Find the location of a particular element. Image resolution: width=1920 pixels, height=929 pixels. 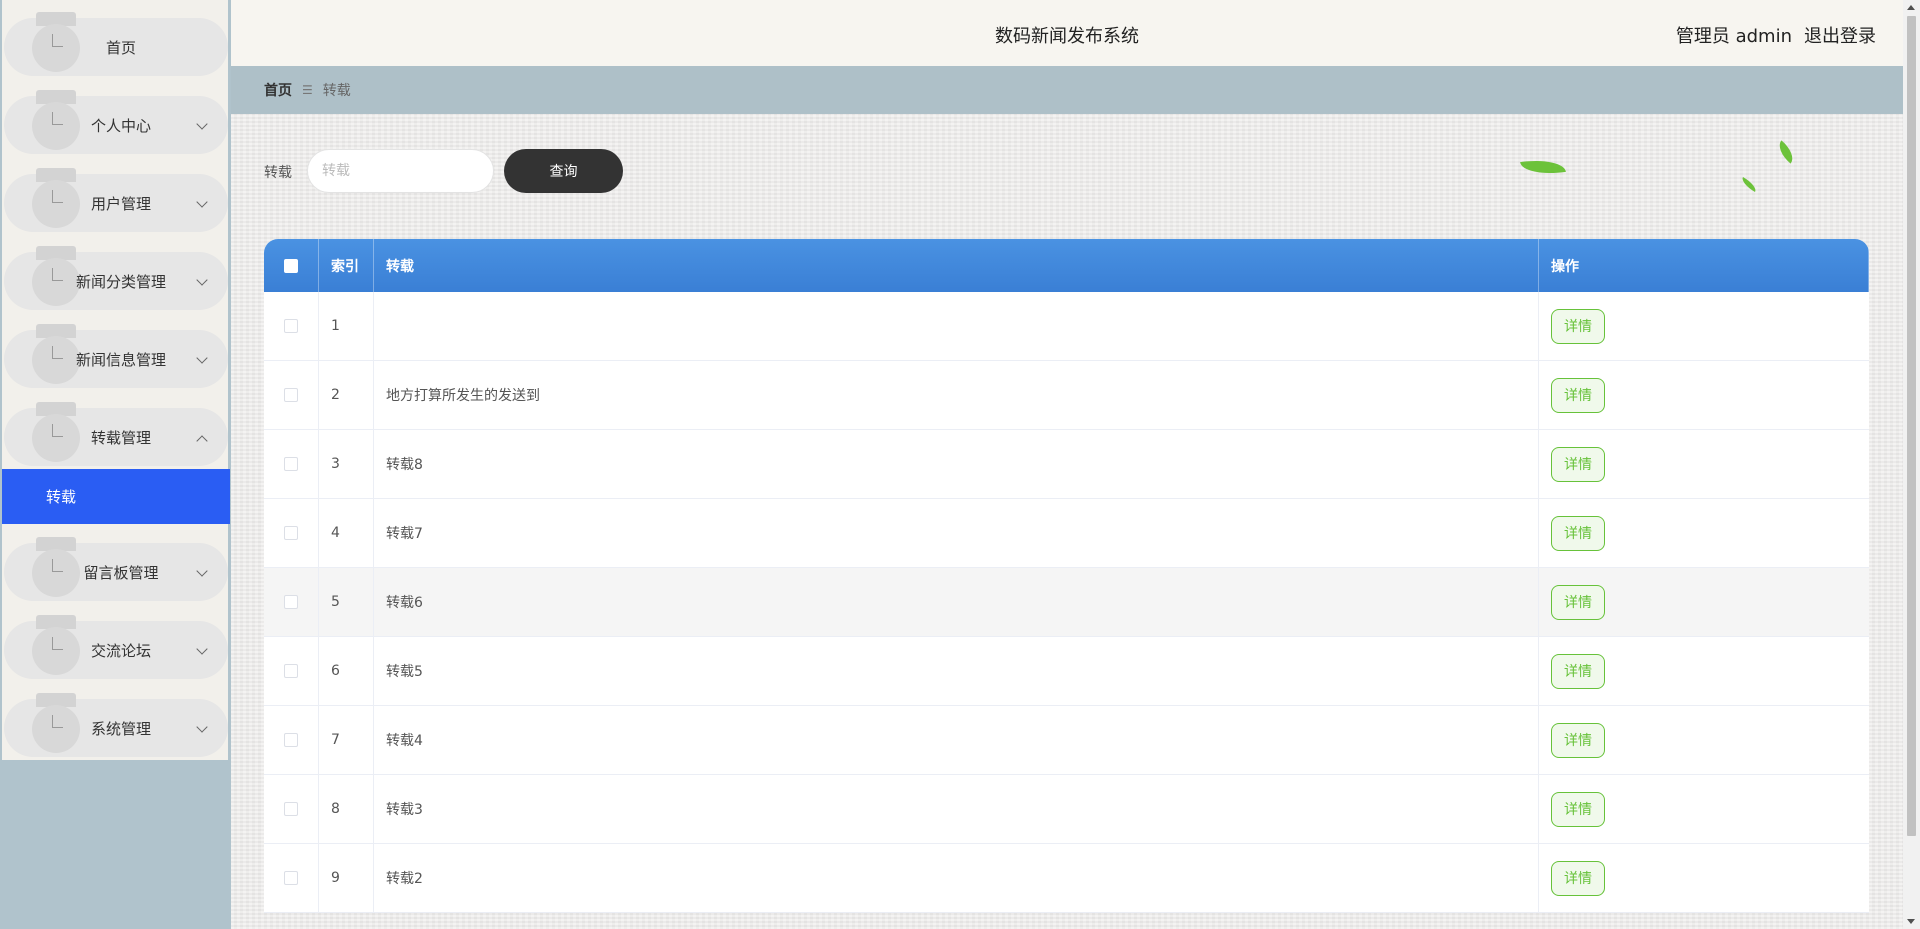

sidebar-item-news-category: 新闻分类管理 is located at coordinates (116, 278).